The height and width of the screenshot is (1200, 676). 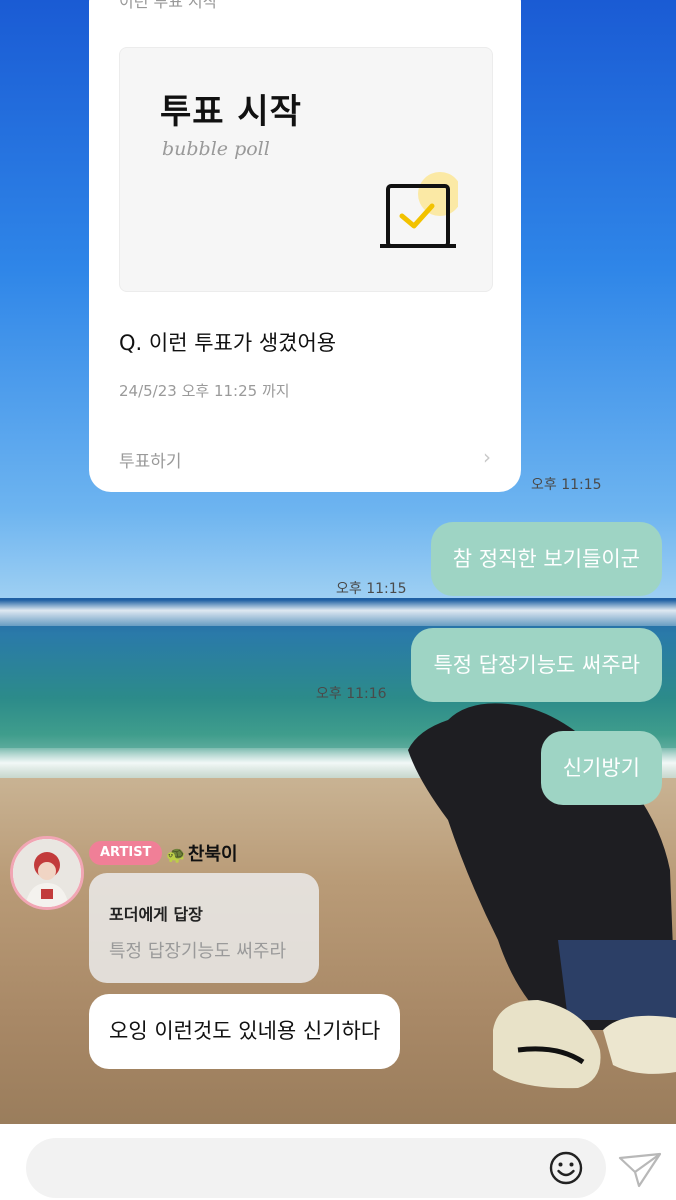 What do you see at coordinates (168, 5) in the screenshot?
I see `poll-card-header: 이런 투표 시작` at bounding box center [168, 5].